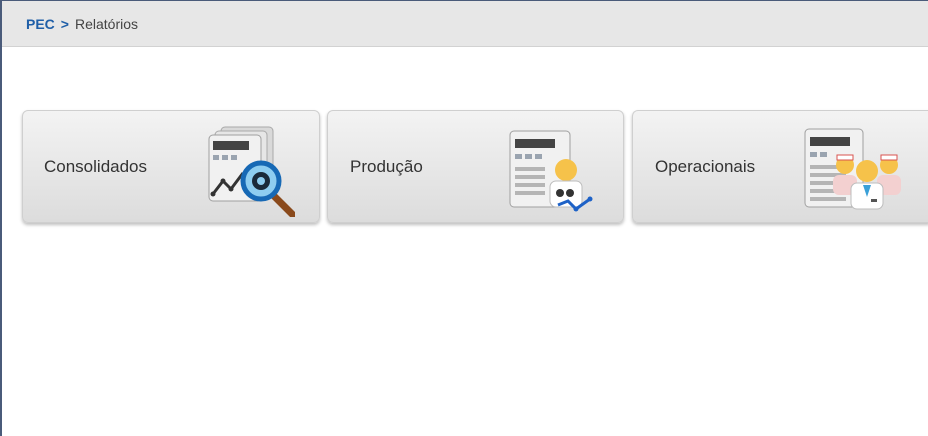 The height and width of the screenshot is (436, 928). What do you see at coordinates (386, 166) in the screenshot?
I see `producao-label: Produção` at bounding box center [386, 166].